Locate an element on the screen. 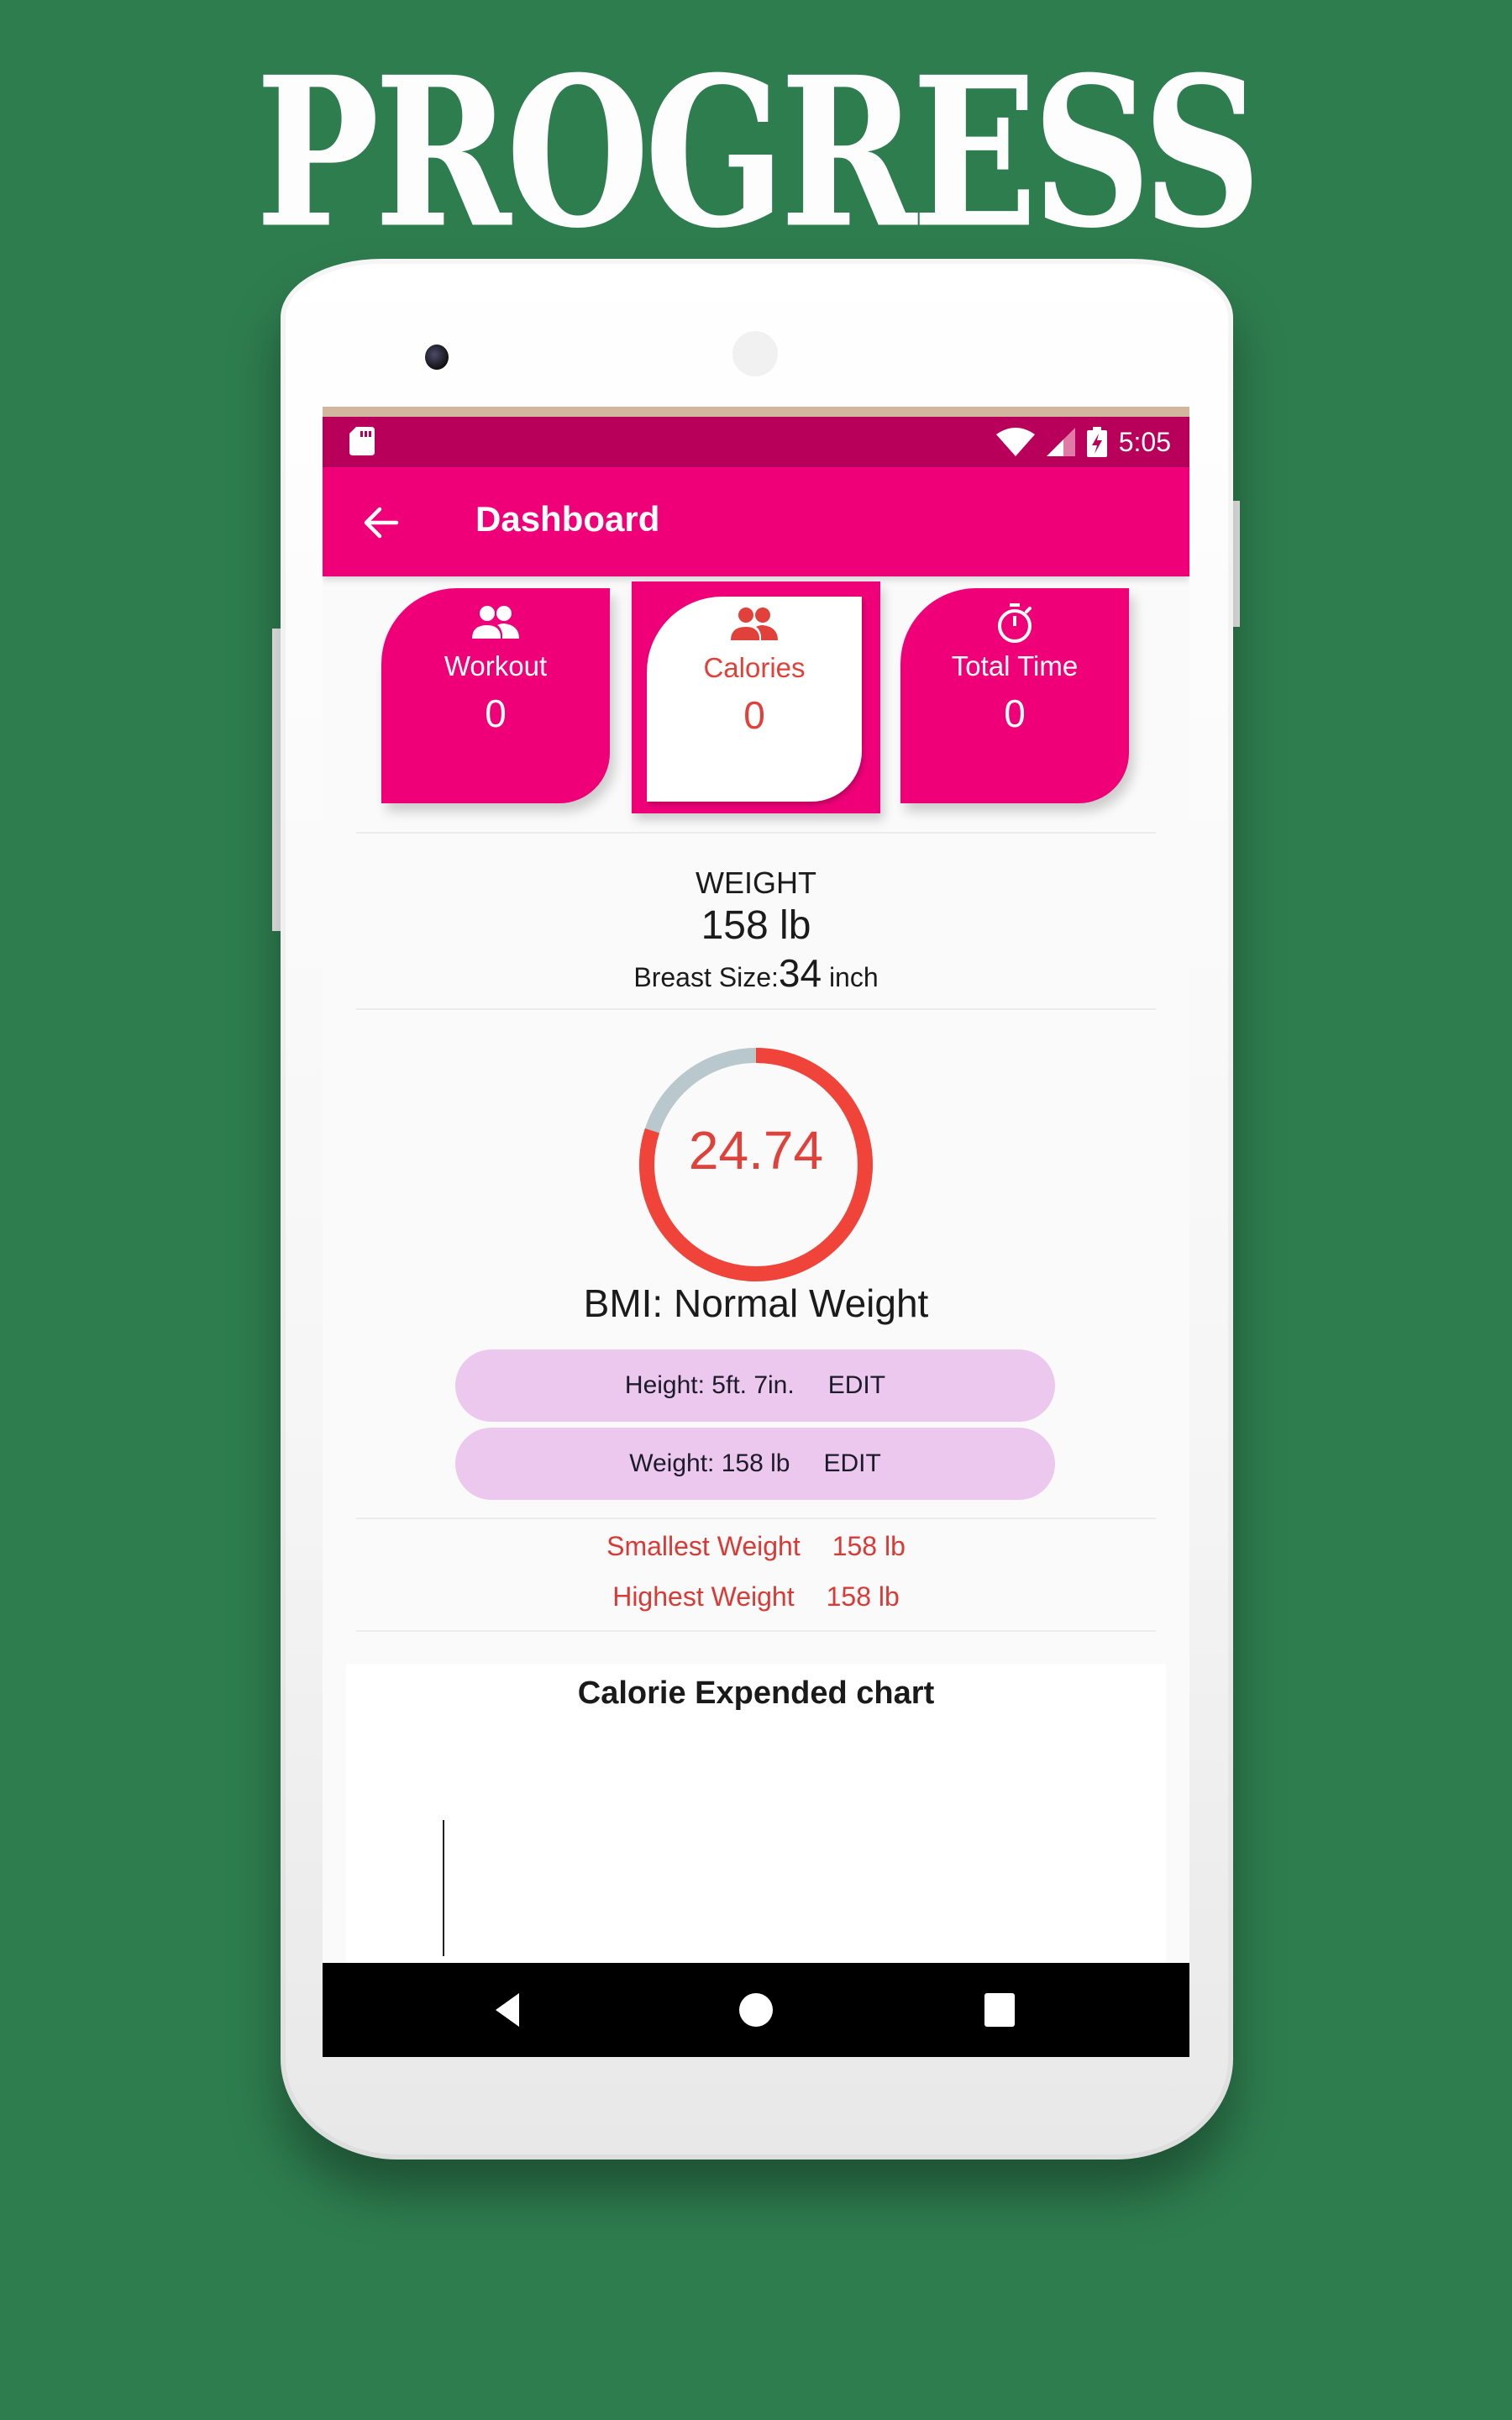 The width and height of the screenshot is (1512, 2420). weight-value-pill: Weight: 158 lb is located at coordinates (709, 1463).